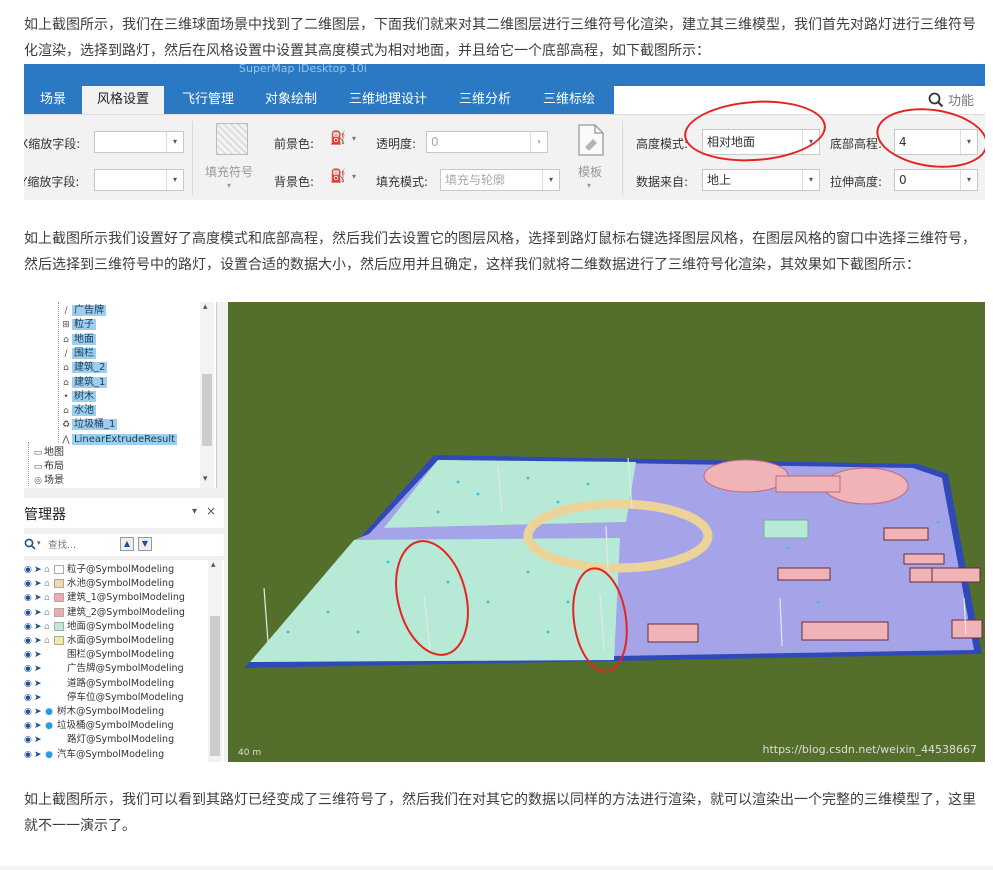  What do you see at coordinates (485, 100) in the screenshot?
I see `tab-3d-analysis: 三维分析` at bounding box center [485, 100].